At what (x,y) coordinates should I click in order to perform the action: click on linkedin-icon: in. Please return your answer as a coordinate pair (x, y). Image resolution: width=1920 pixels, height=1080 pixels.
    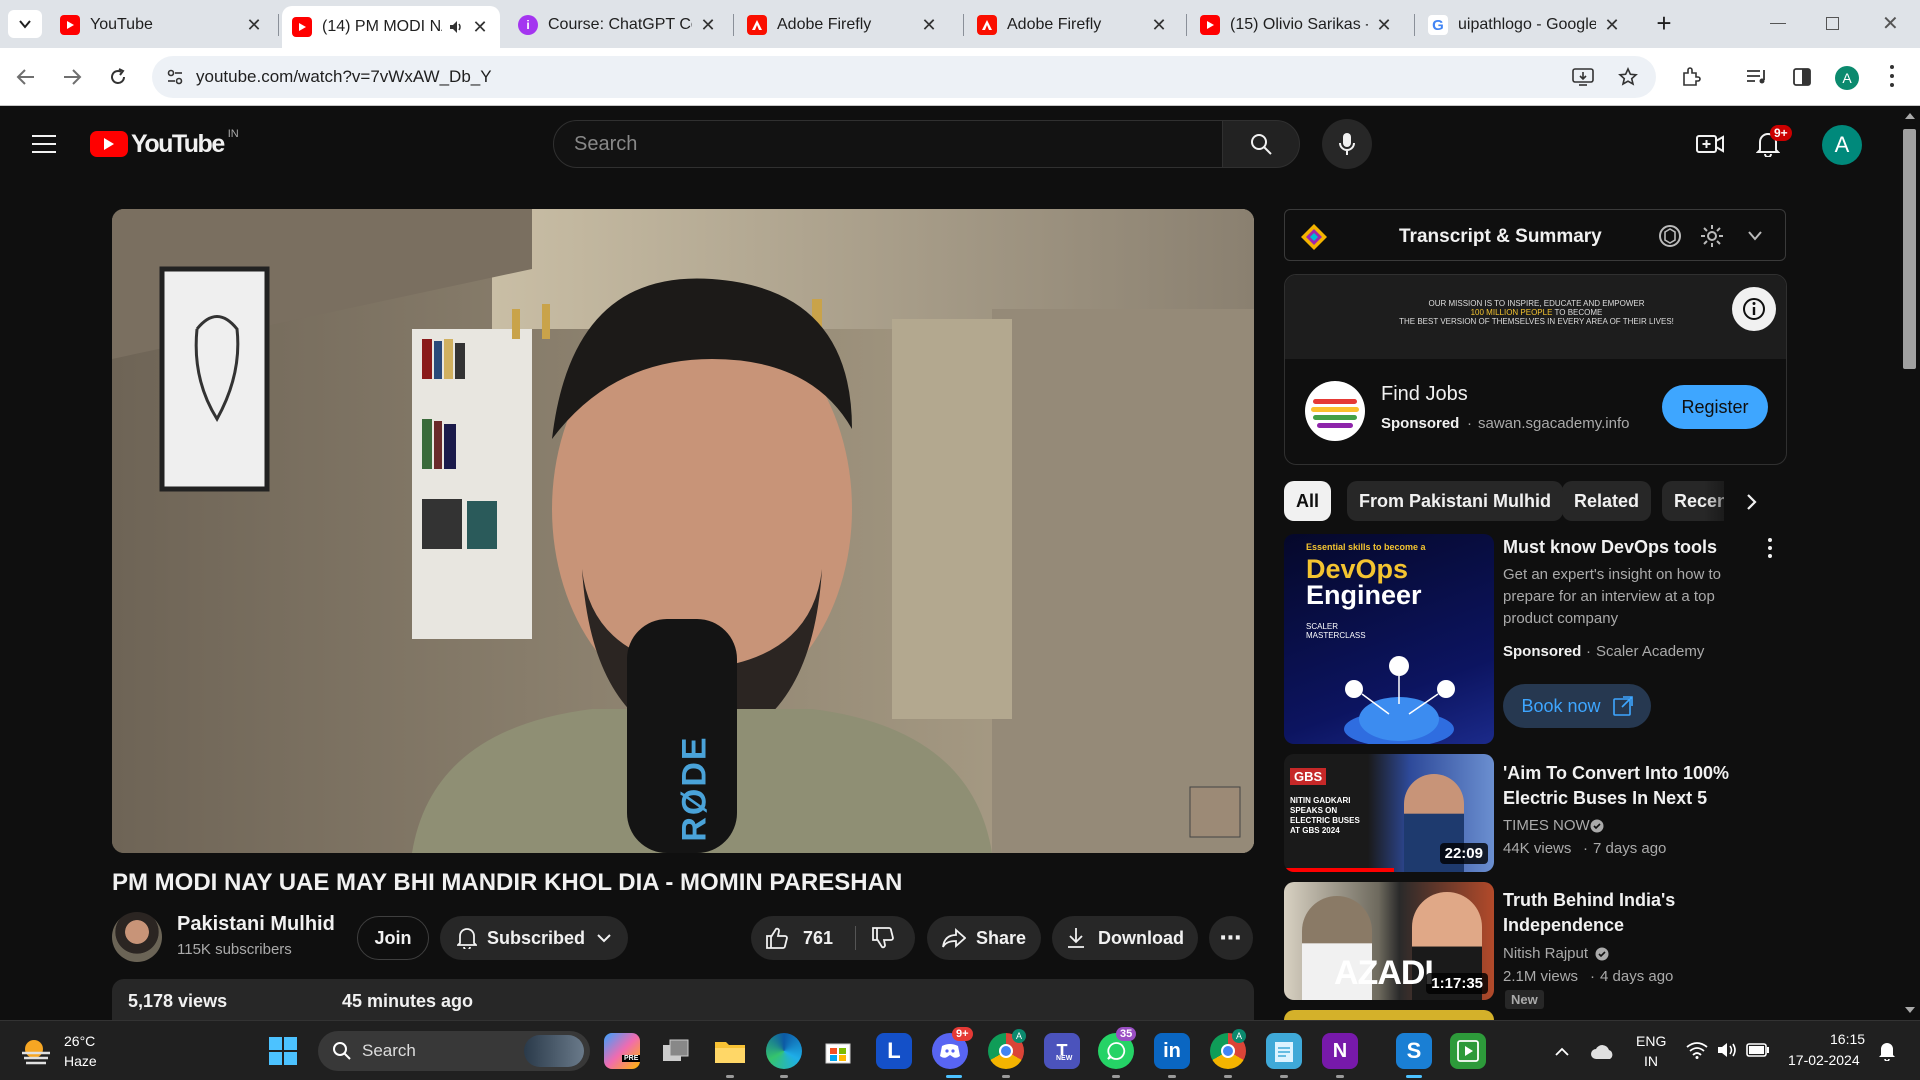
    Looking at the image, I should click on (1172, 1051).